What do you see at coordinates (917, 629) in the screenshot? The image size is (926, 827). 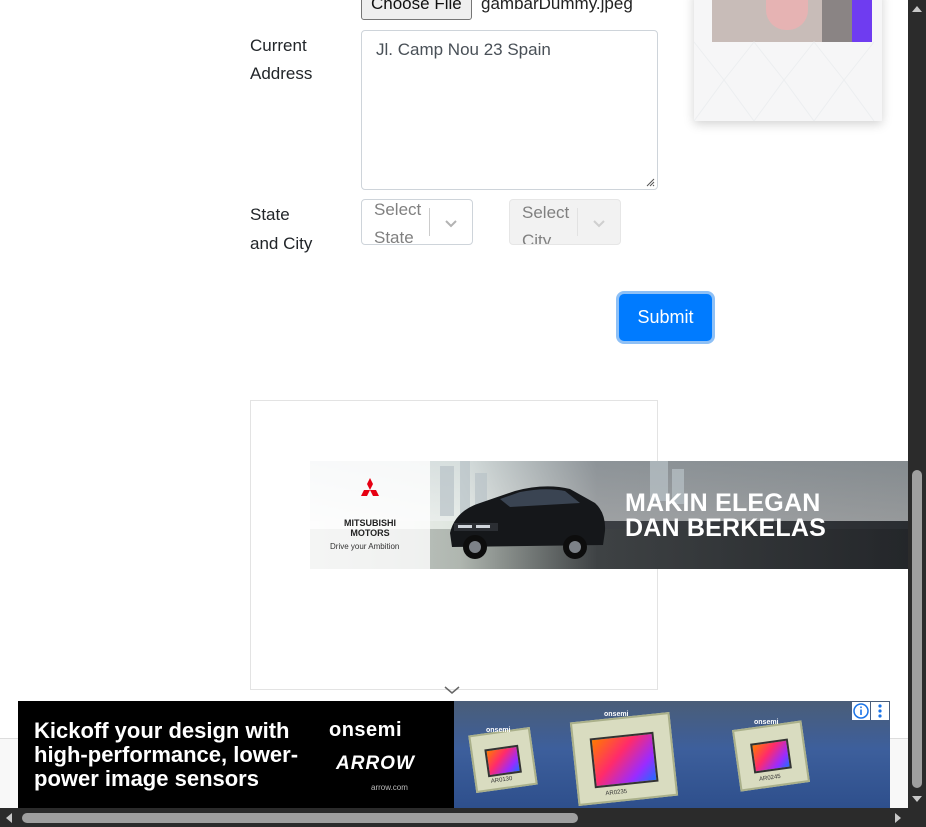 I see `vertical-scrollbar-thumb` at bounding box center [917, 629].